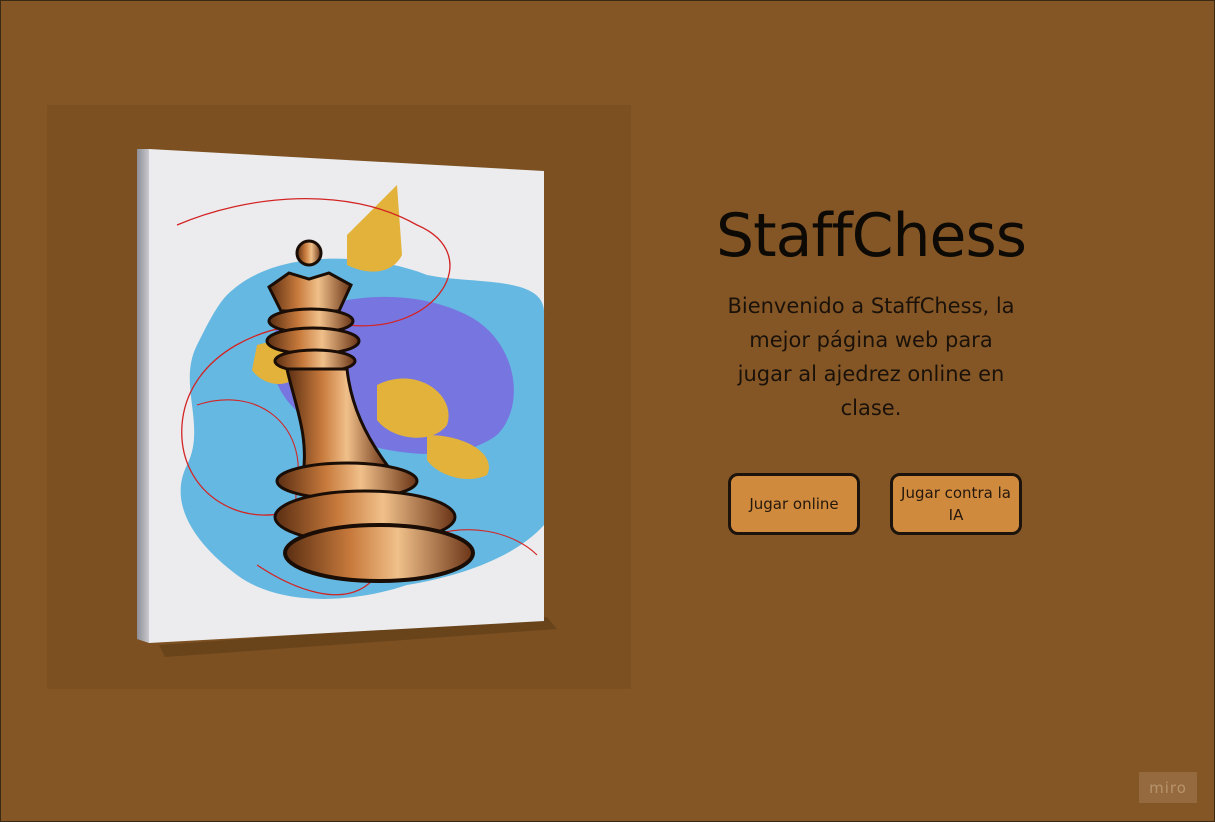  I want to click on play-ai-button: Jugar contra la IA, so click(956, 504).